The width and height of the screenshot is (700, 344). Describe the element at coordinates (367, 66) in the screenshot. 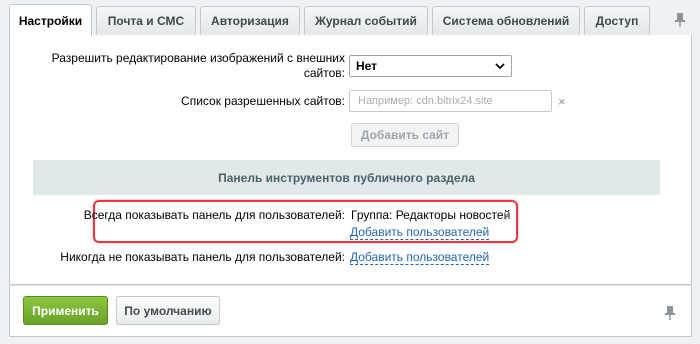

I see `image-editing-value: Нет` at that location.